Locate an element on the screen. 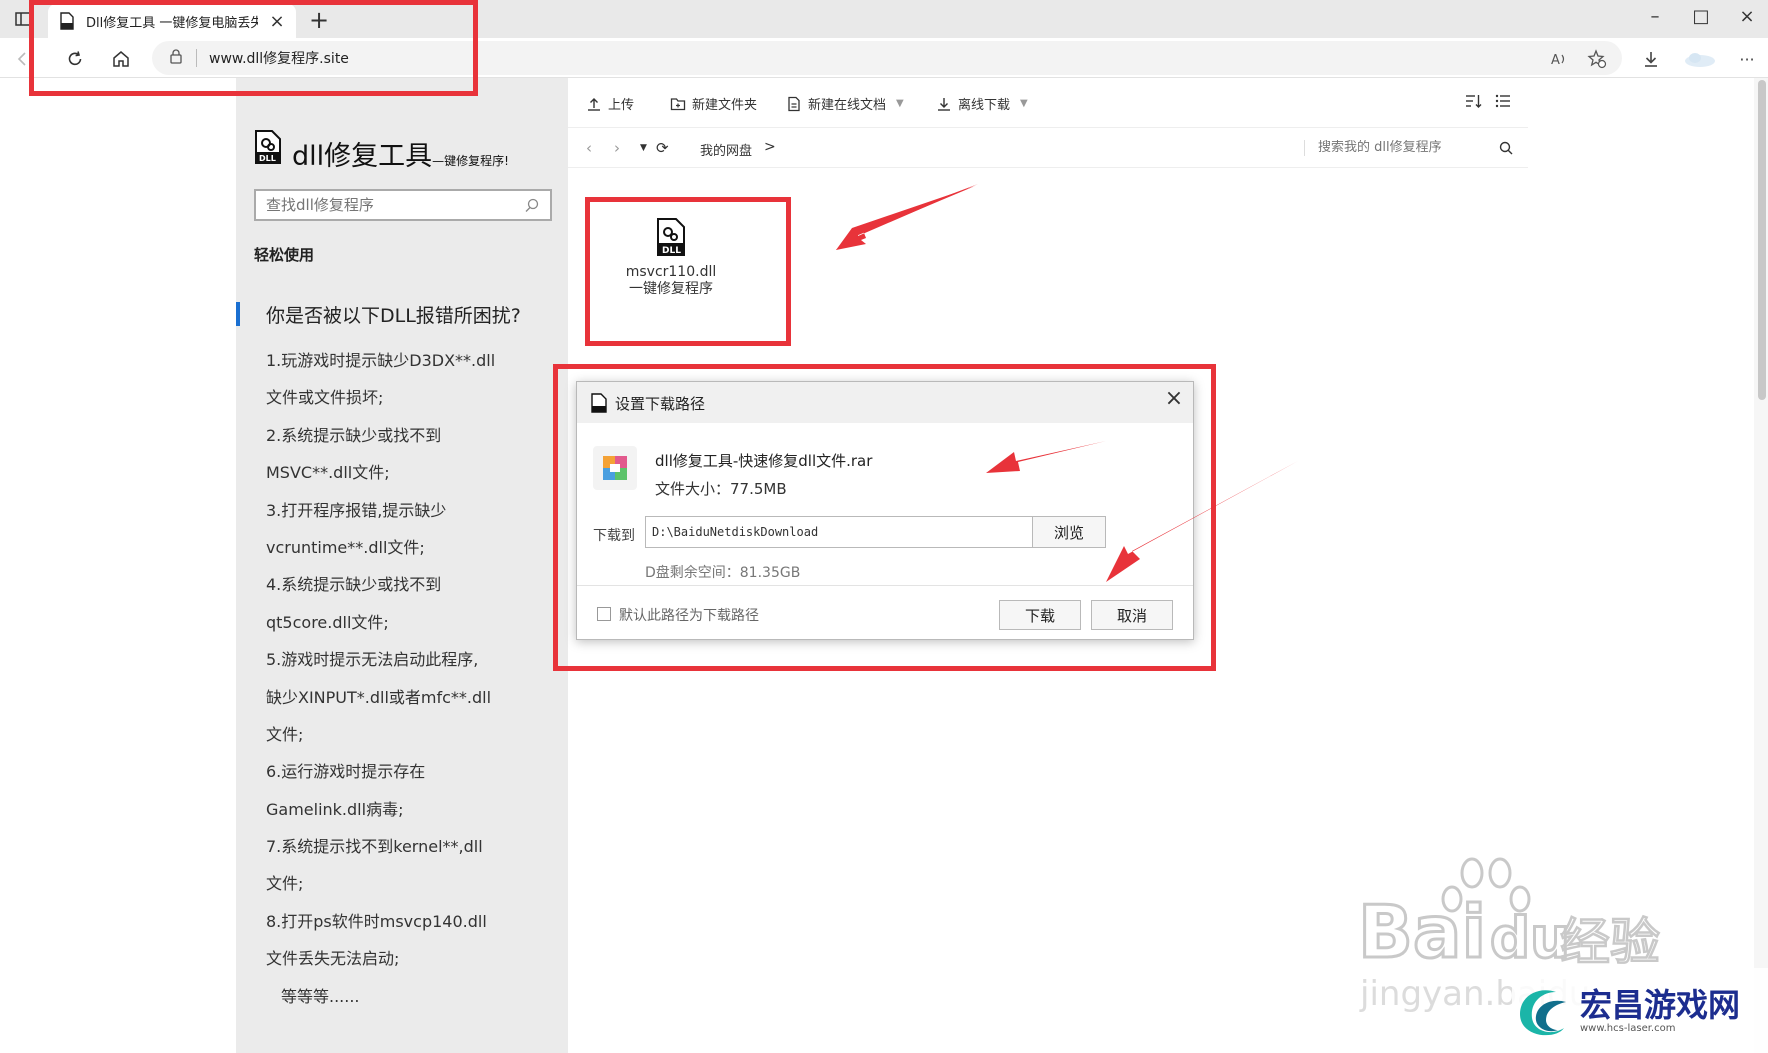 The height and width of the screenshot is (1053, 1768). site-title: dll修复工具—键修复程序! is located at coordinates (400, 153).